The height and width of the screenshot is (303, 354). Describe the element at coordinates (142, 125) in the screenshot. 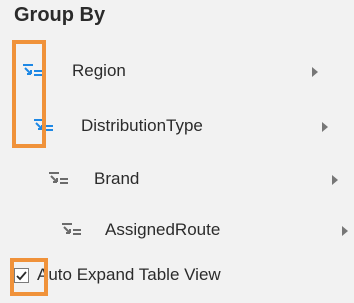

I see `group-item-label: DistributionType` at that location.